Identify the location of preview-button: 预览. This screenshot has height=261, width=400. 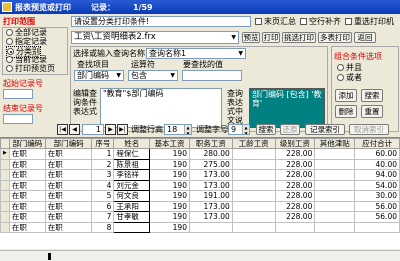
(251, 37).